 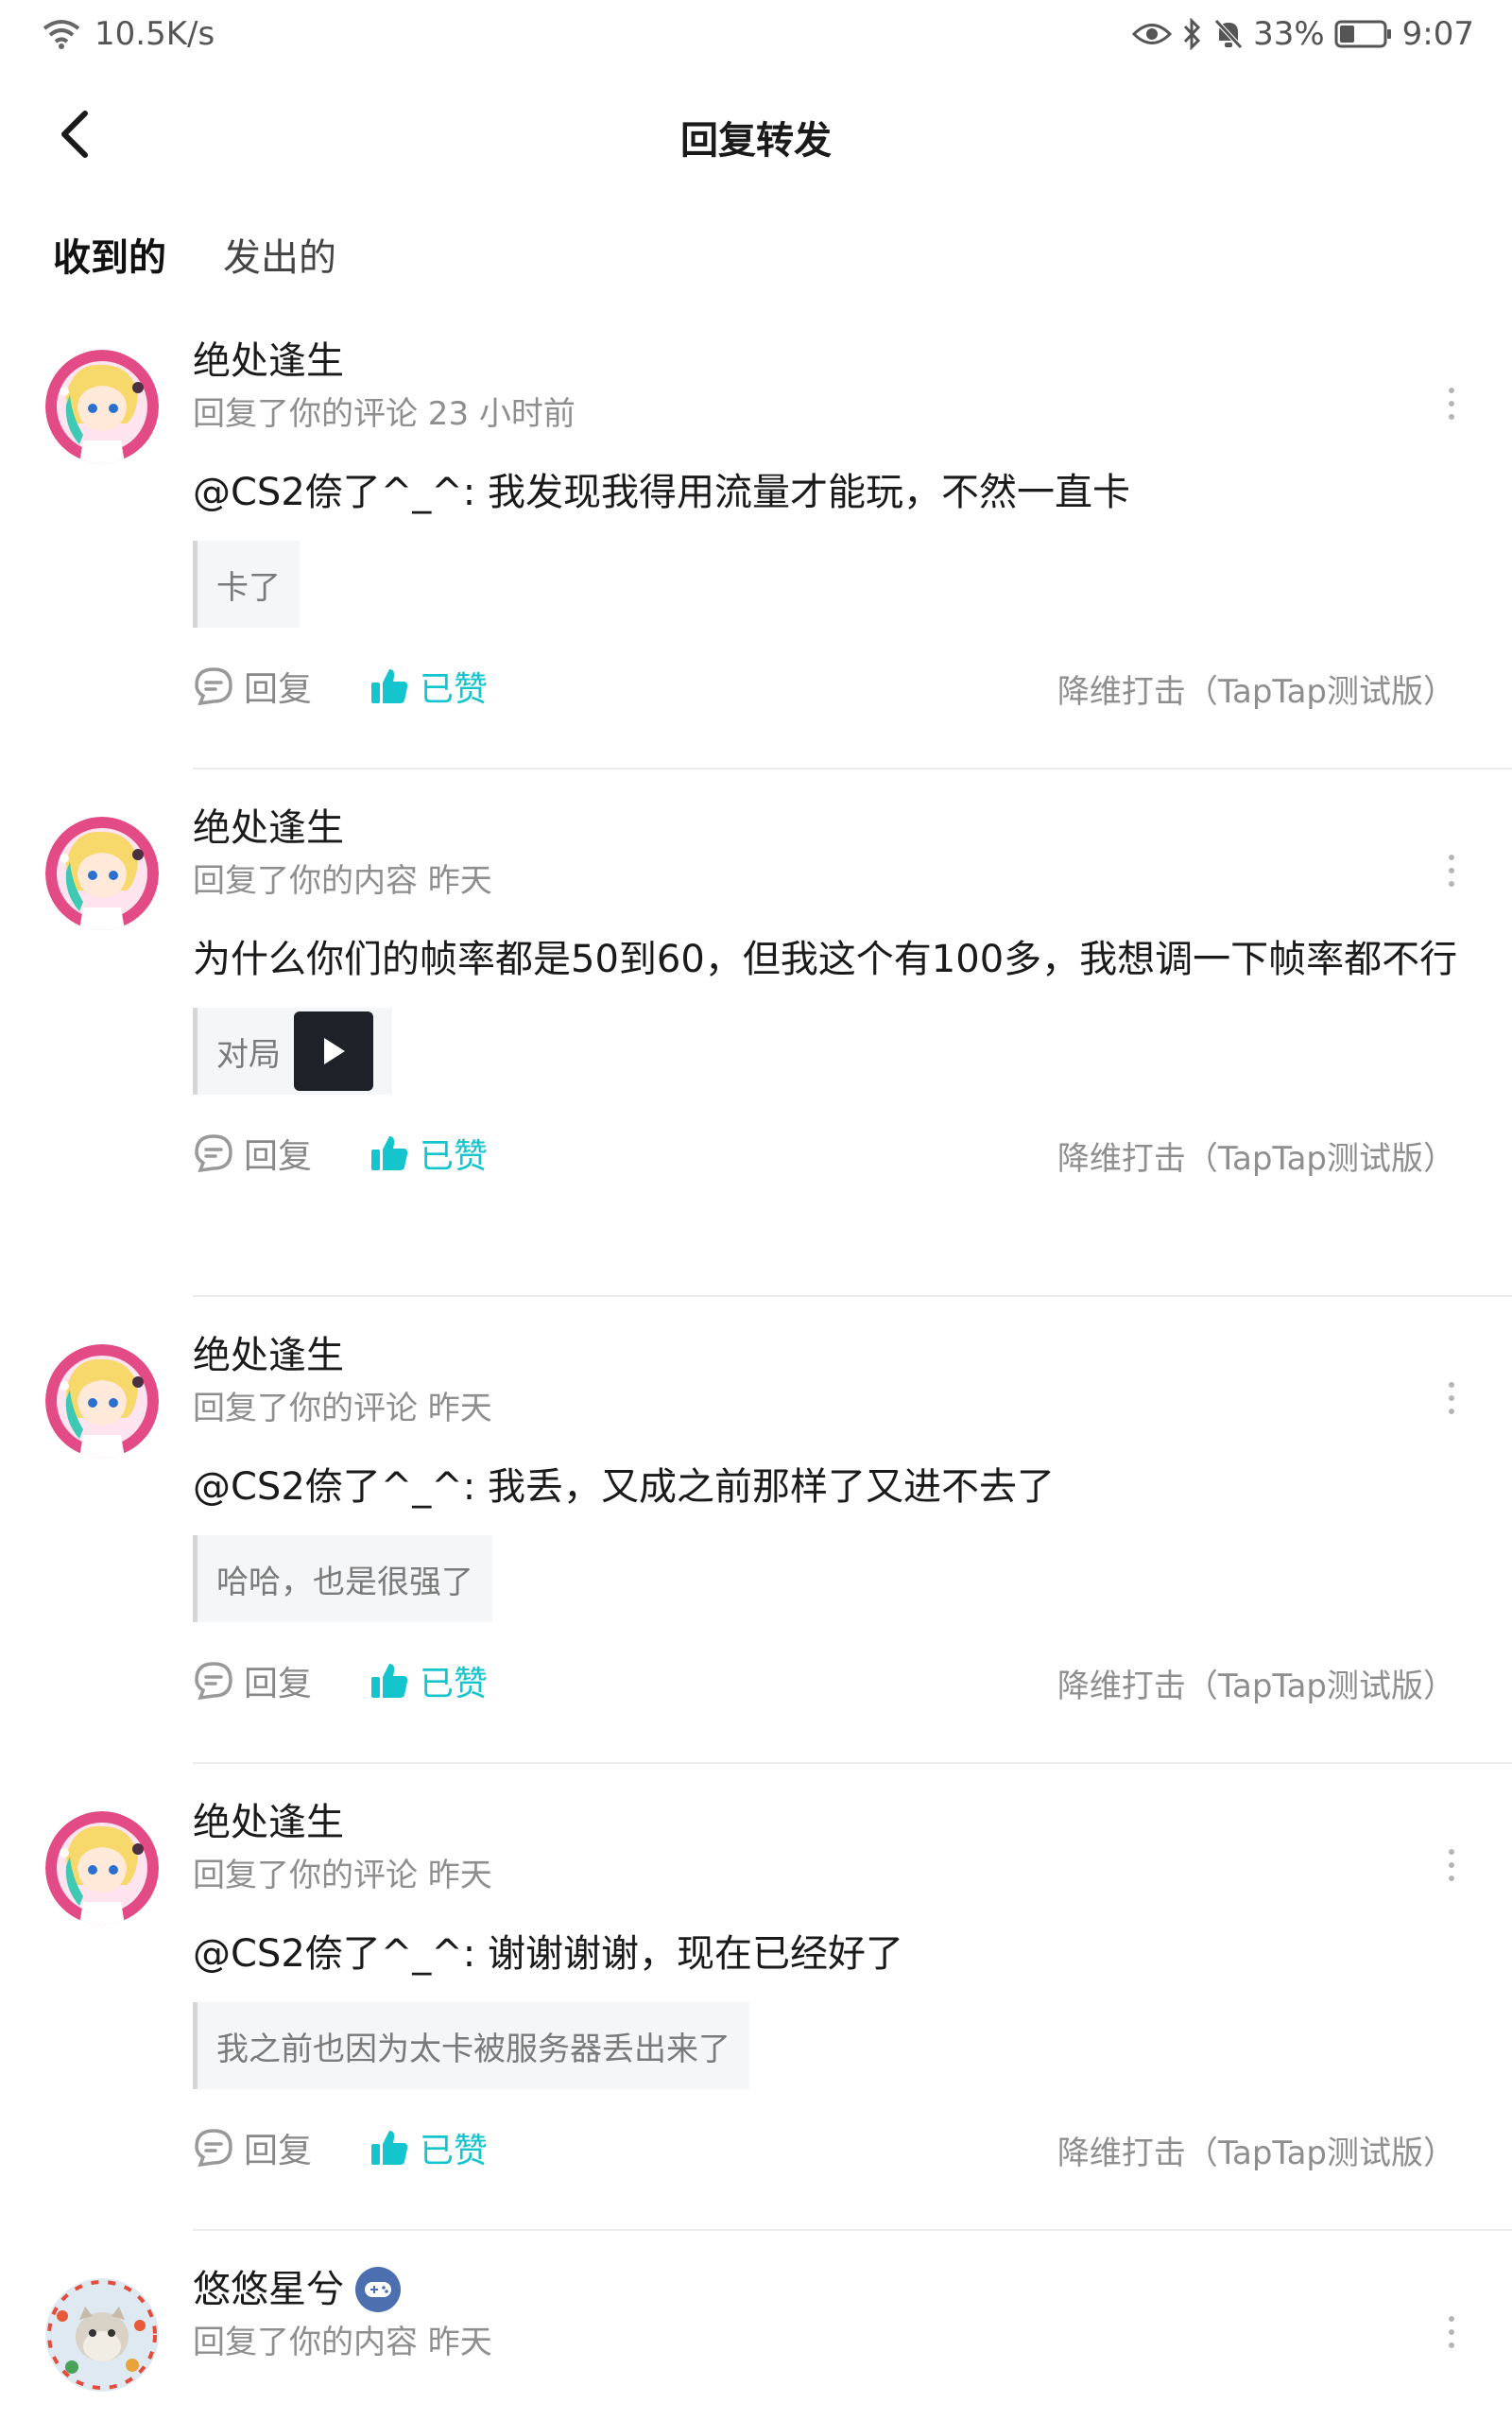 What do you see at coordinates (154, 34) in the screenshot?
I see `network-speed: 10.5K/s` at bounding box center [154, 34].